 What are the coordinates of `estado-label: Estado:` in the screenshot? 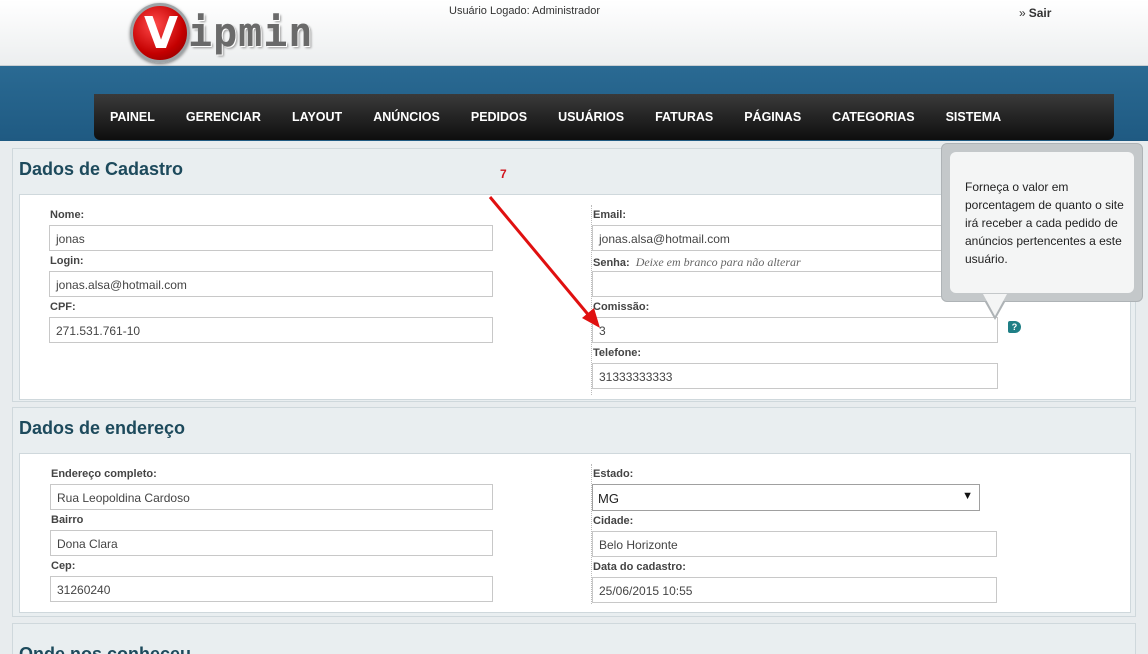 It's located at (613, 474).